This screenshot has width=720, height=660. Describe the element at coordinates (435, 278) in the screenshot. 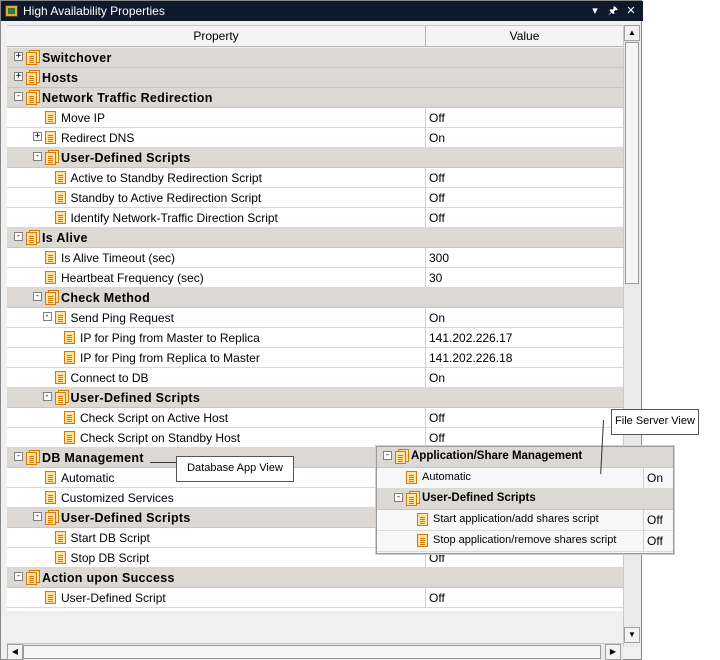

I see `property-value: 30` at that location.